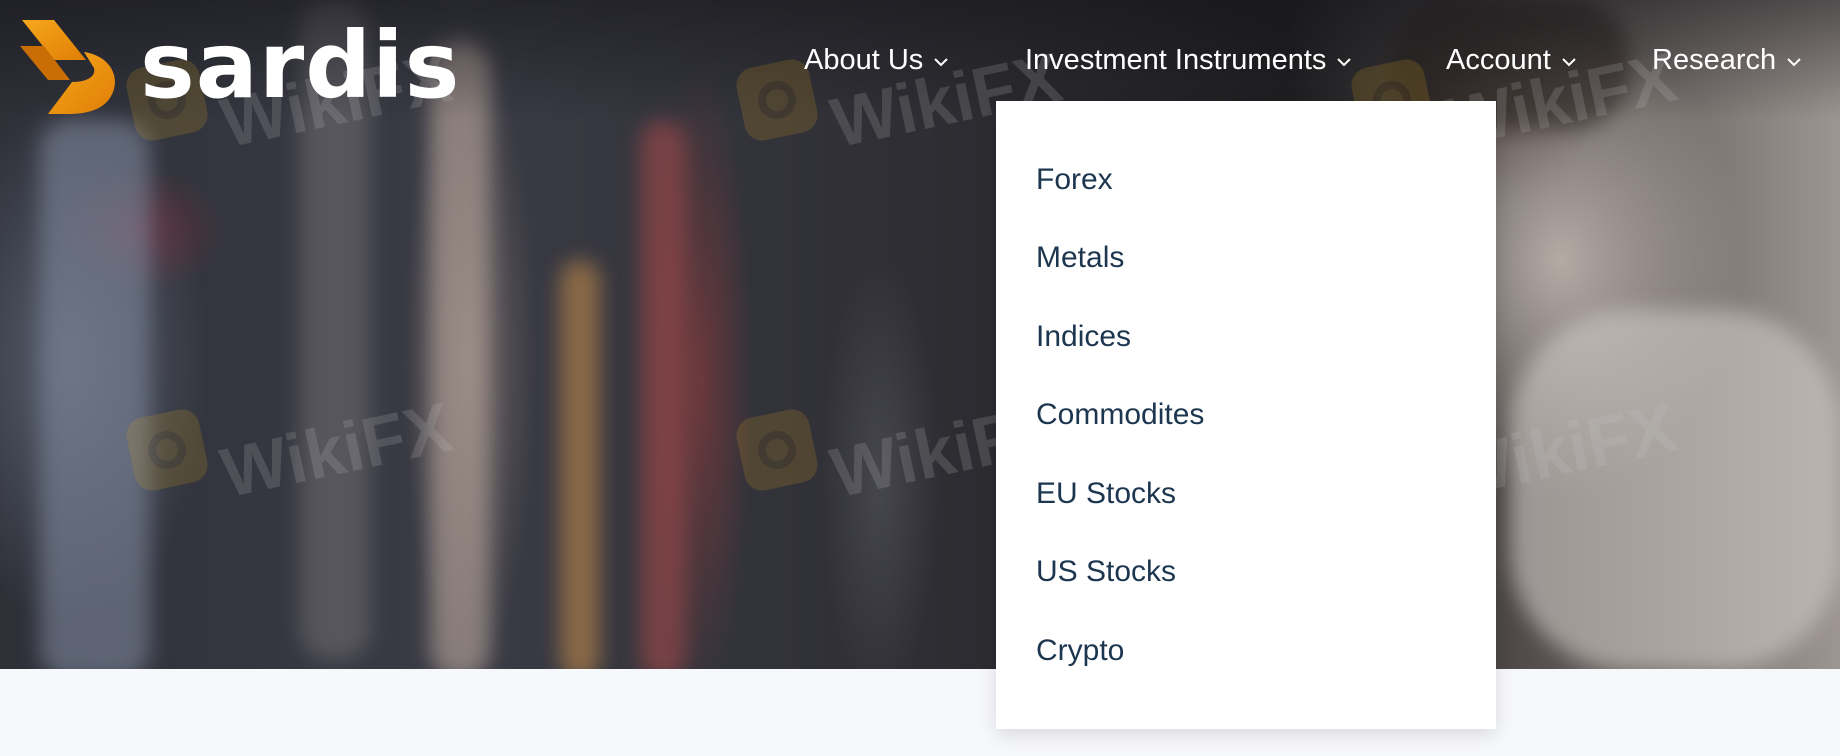 The width and height of the screenshot is (1840, 756). I want to click on nav-item-label: Investment Instruments, so click(1176, 60).